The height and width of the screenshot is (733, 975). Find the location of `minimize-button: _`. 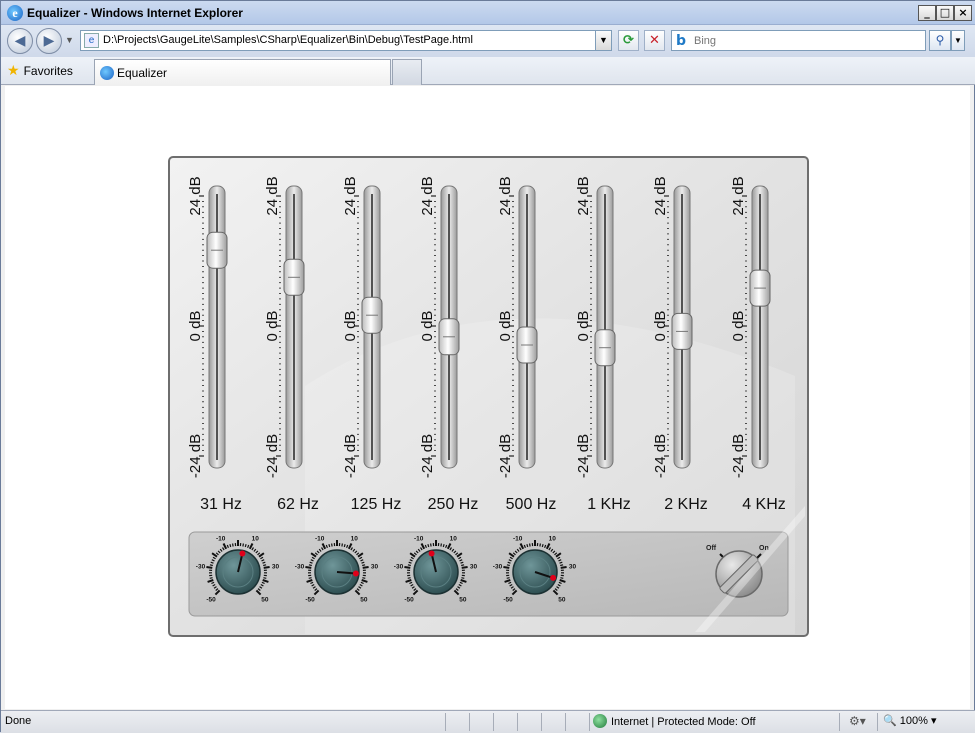

minimize-button: _ is located at coordinates (927, 13).